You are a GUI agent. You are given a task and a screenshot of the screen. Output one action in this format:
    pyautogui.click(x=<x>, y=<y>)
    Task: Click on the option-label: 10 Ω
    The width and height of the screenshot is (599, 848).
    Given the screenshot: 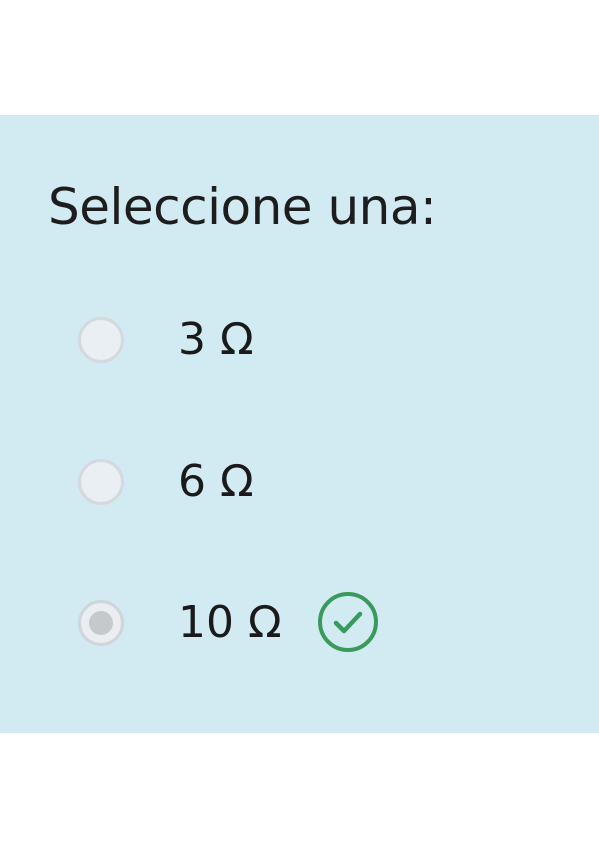 What is the action you would take?
    pyautogui.click(x=230, y=622)
    